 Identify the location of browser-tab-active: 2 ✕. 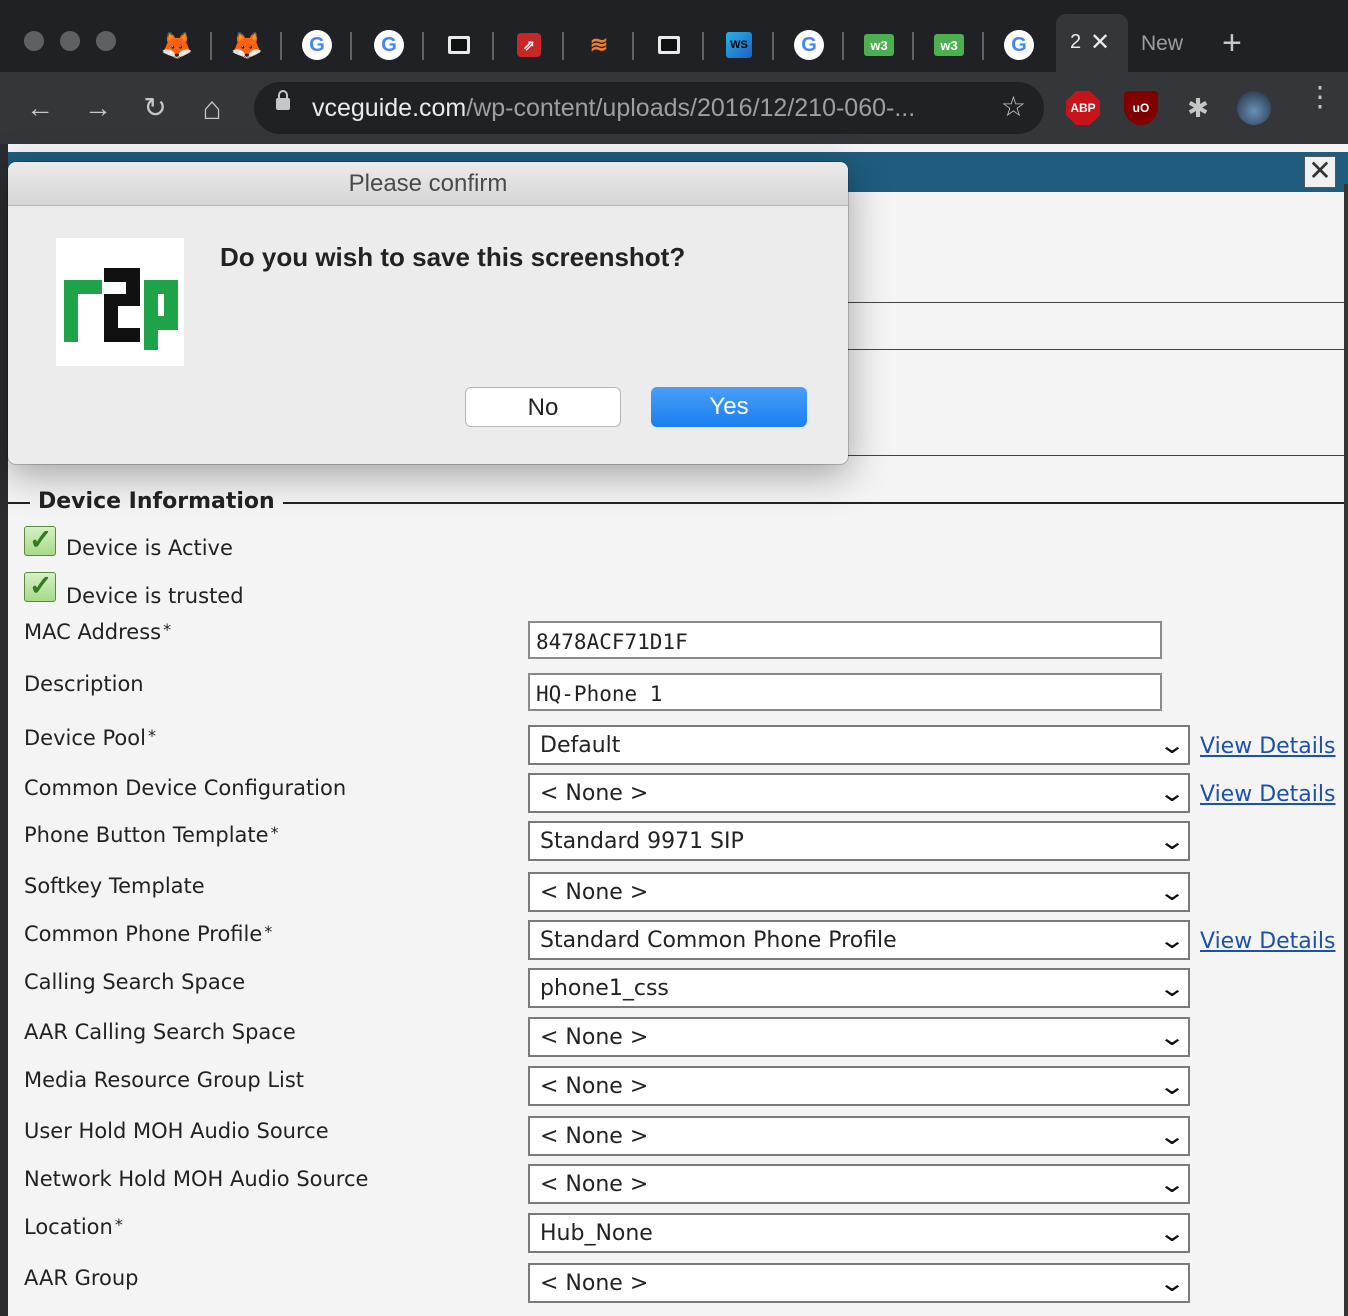
(1092, 43).